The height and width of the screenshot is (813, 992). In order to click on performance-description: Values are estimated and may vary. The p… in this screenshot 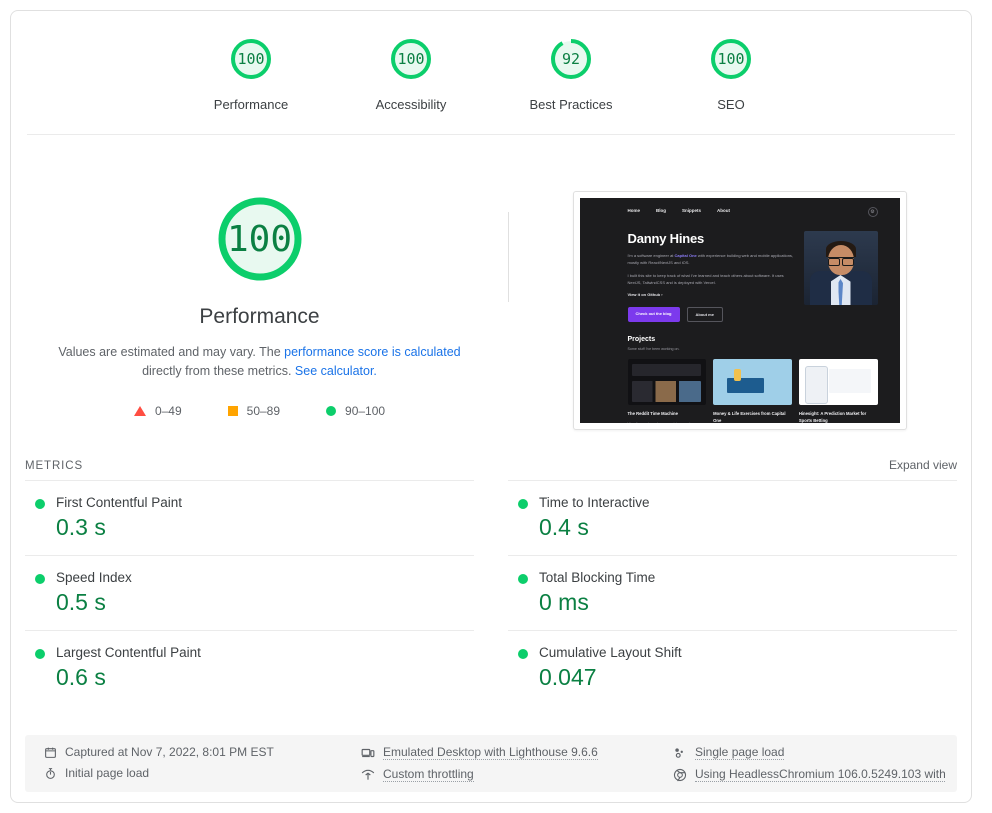, I will do `click(260, 362)`.